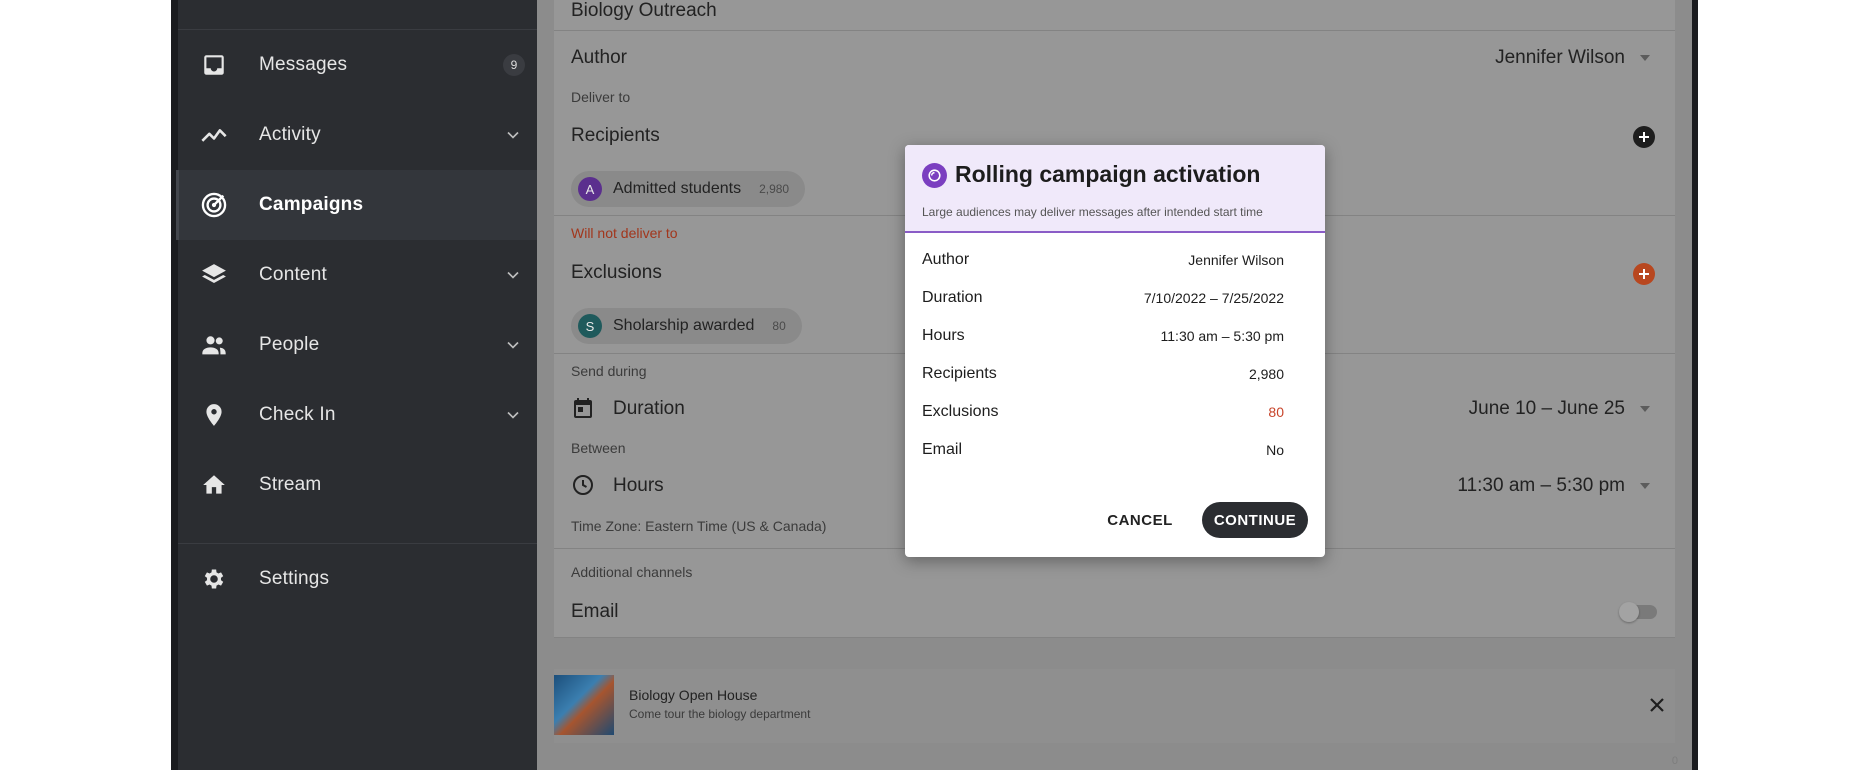 Image resolution: width=1870 pixels, height=770 pixels. I want to click on summary-key: Exclusions, so click(960, 411).